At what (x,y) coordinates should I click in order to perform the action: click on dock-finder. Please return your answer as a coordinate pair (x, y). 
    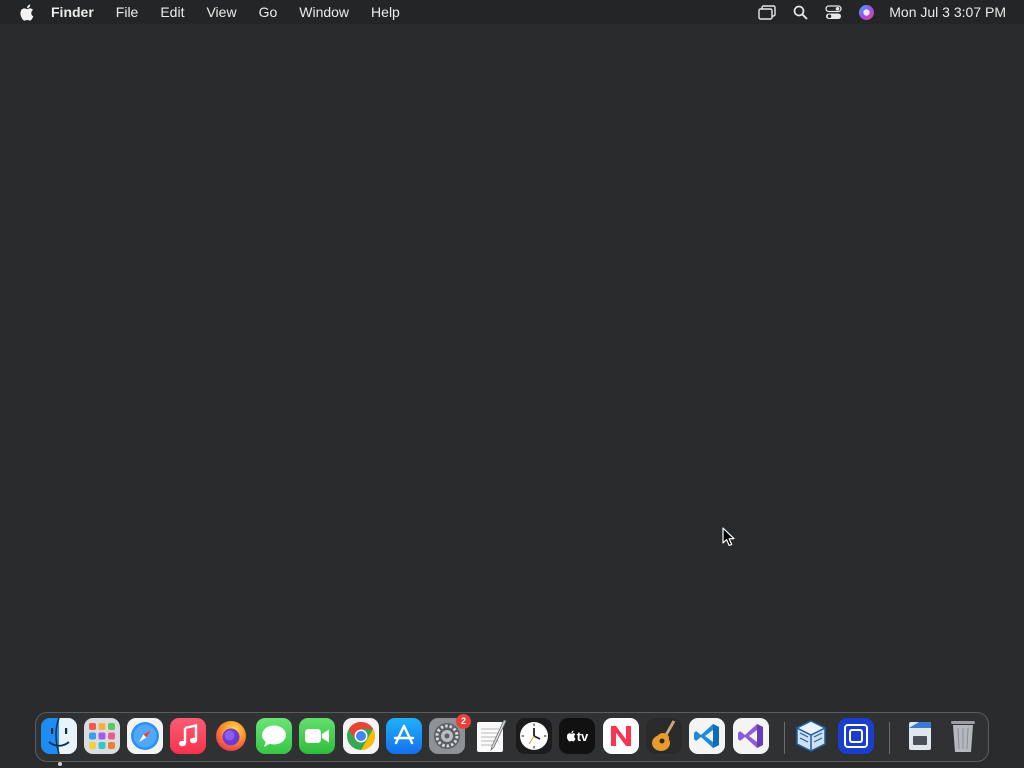
    Looking at the image, I should click on (60, 742).